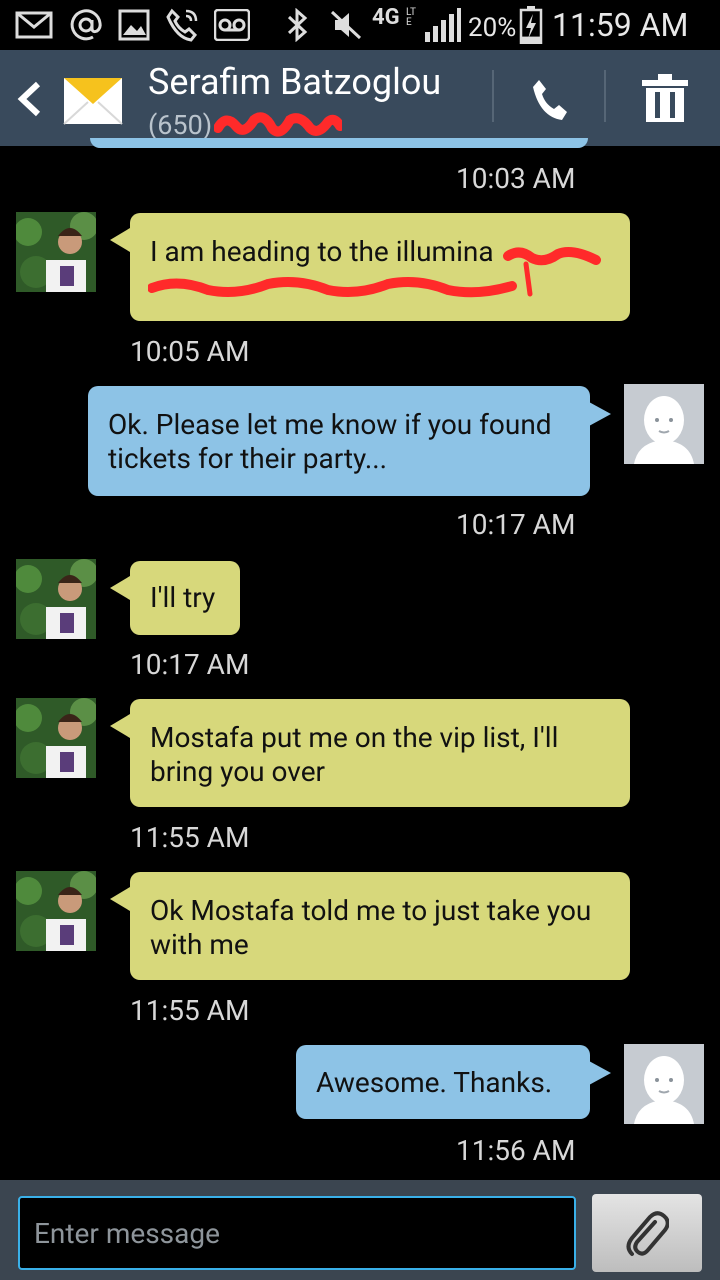  I want to click on missed-call-icon, so click(182, 25).